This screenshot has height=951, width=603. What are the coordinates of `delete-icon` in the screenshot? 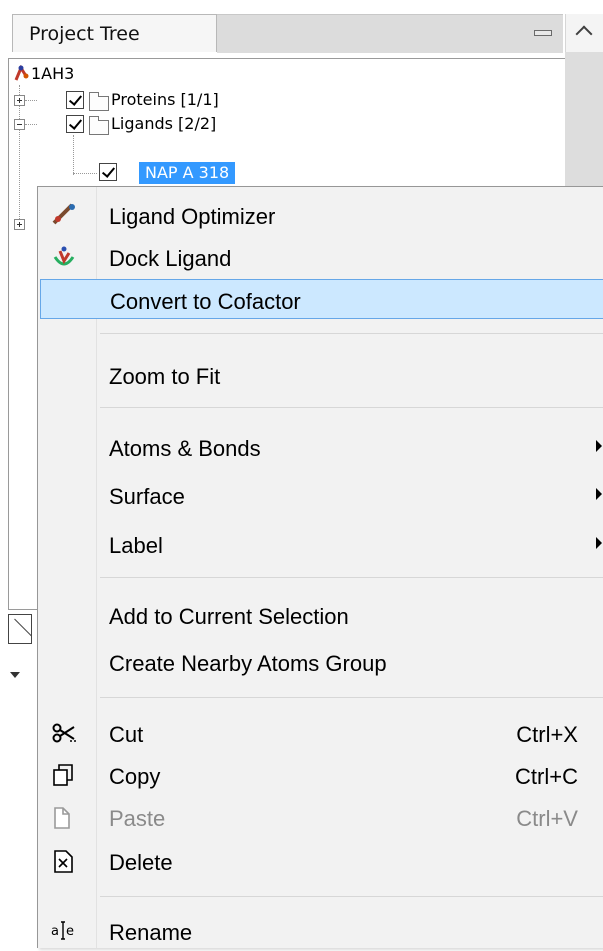 It's located at (63, 861).